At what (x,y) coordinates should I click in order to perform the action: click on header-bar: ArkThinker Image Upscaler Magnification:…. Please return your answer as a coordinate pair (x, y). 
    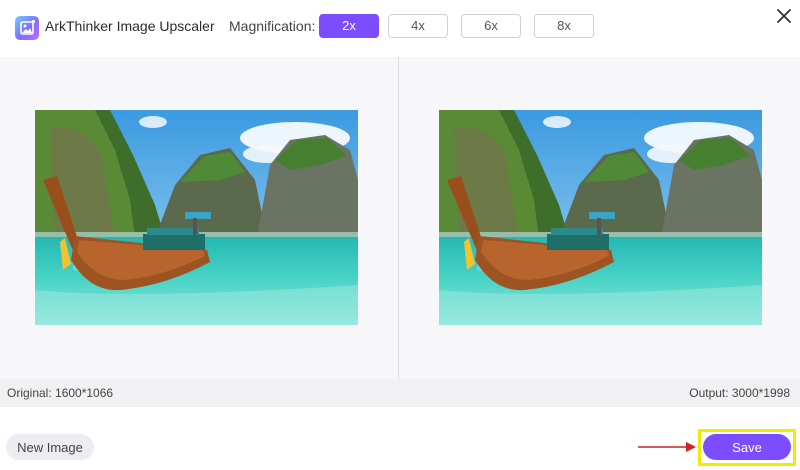
    Looking at the image, I should click on (400, 28).